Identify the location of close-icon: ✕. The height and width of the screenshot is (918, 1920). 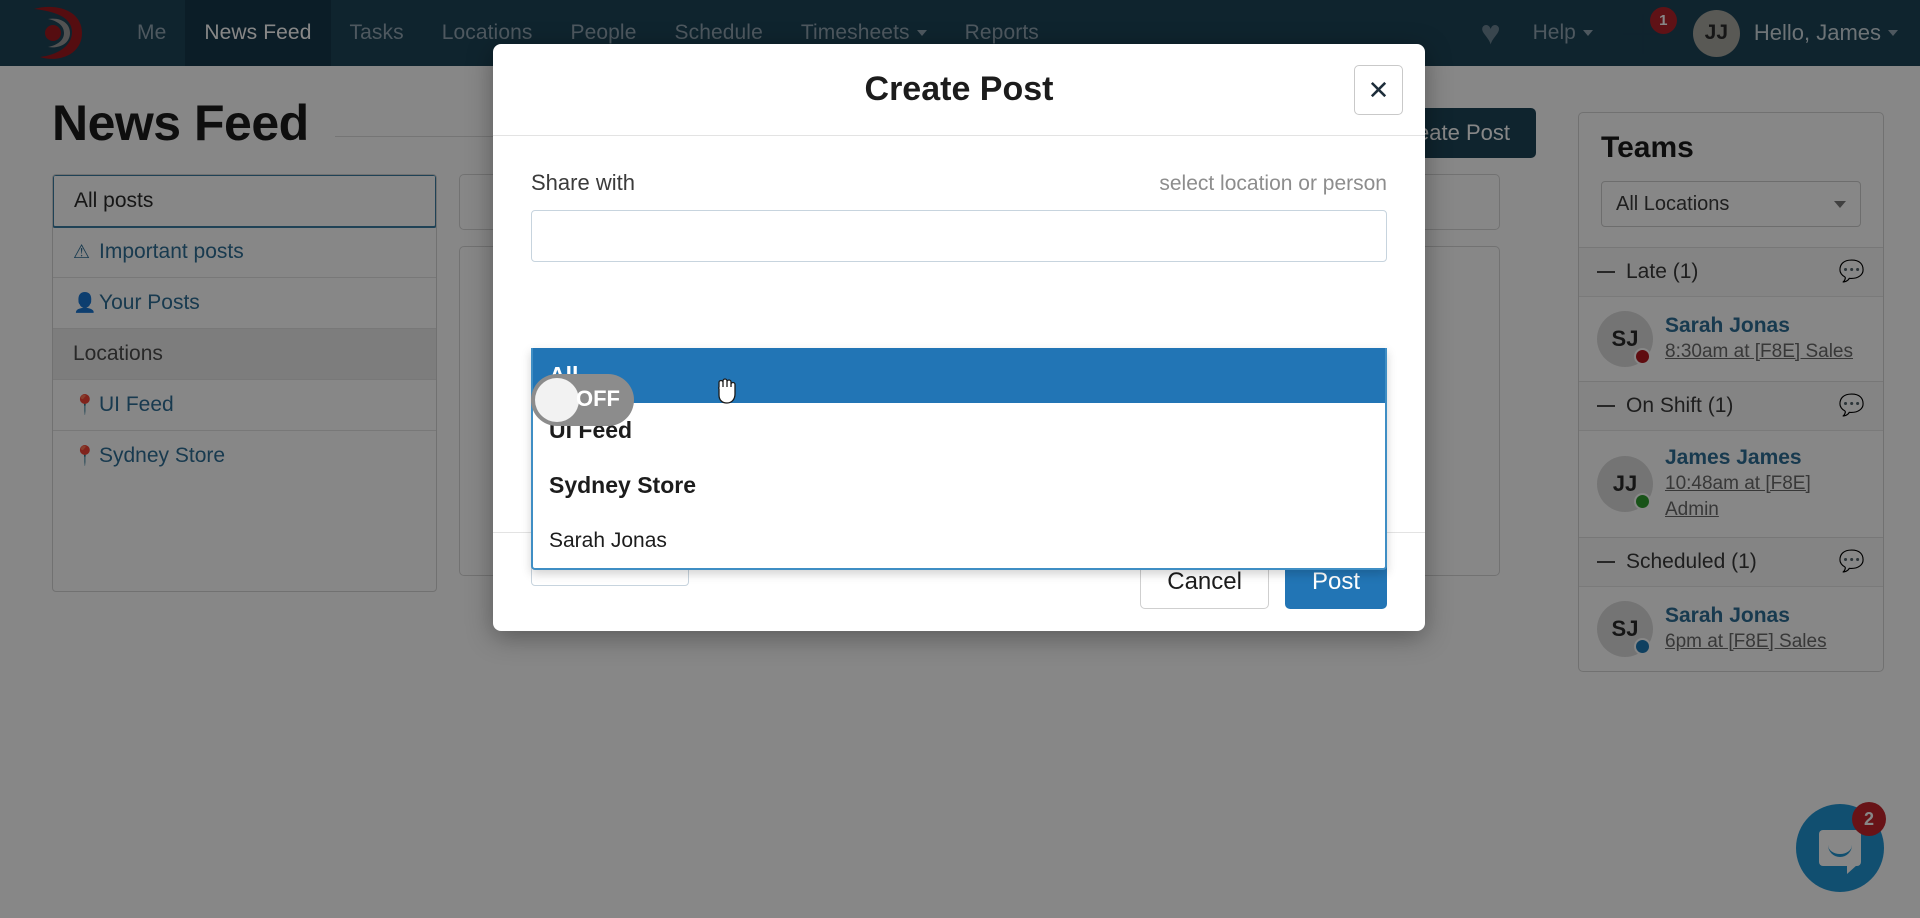
(1378, 90).